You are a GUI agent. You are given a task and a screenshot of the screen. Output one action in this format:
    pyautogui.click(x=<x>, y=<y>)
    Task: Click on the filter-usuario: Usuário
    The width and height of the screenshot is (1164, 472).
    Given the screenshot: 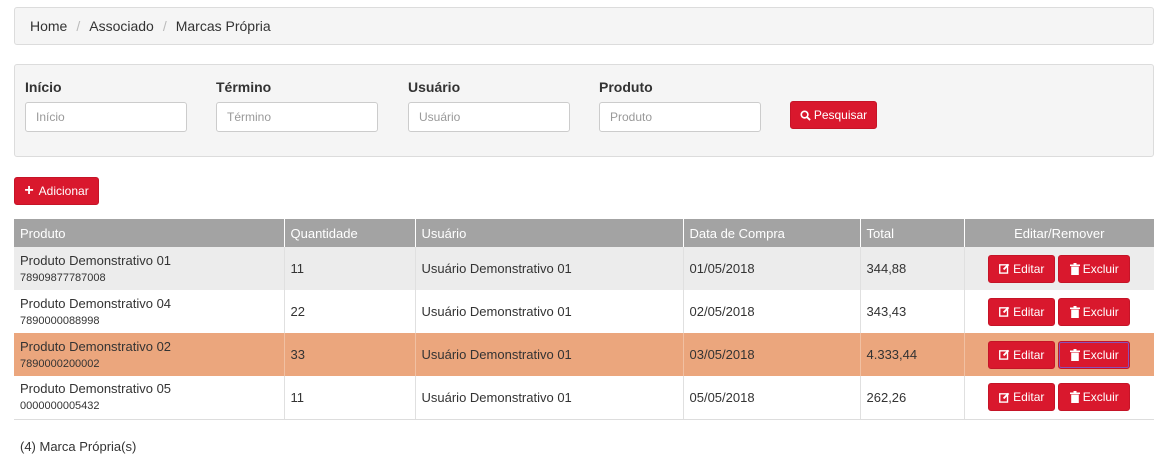 What is the action you would take?
    pyautogui.click(x=489, y=104)
    